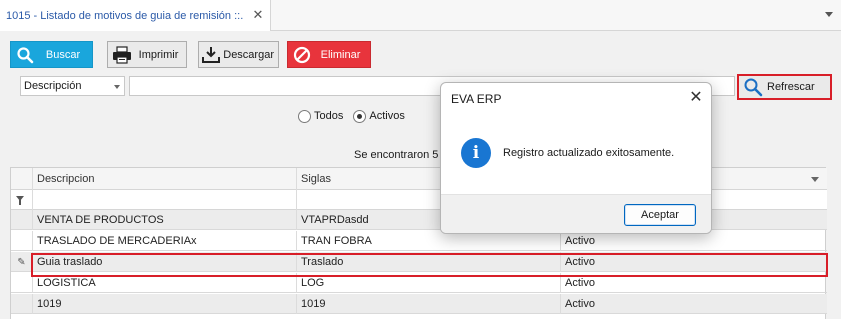 This screenshot has height=319, width=841. Describe the element at coordinates (158, 54) in the screenshot. I see `imprimir-label: Imprimir` at that location.